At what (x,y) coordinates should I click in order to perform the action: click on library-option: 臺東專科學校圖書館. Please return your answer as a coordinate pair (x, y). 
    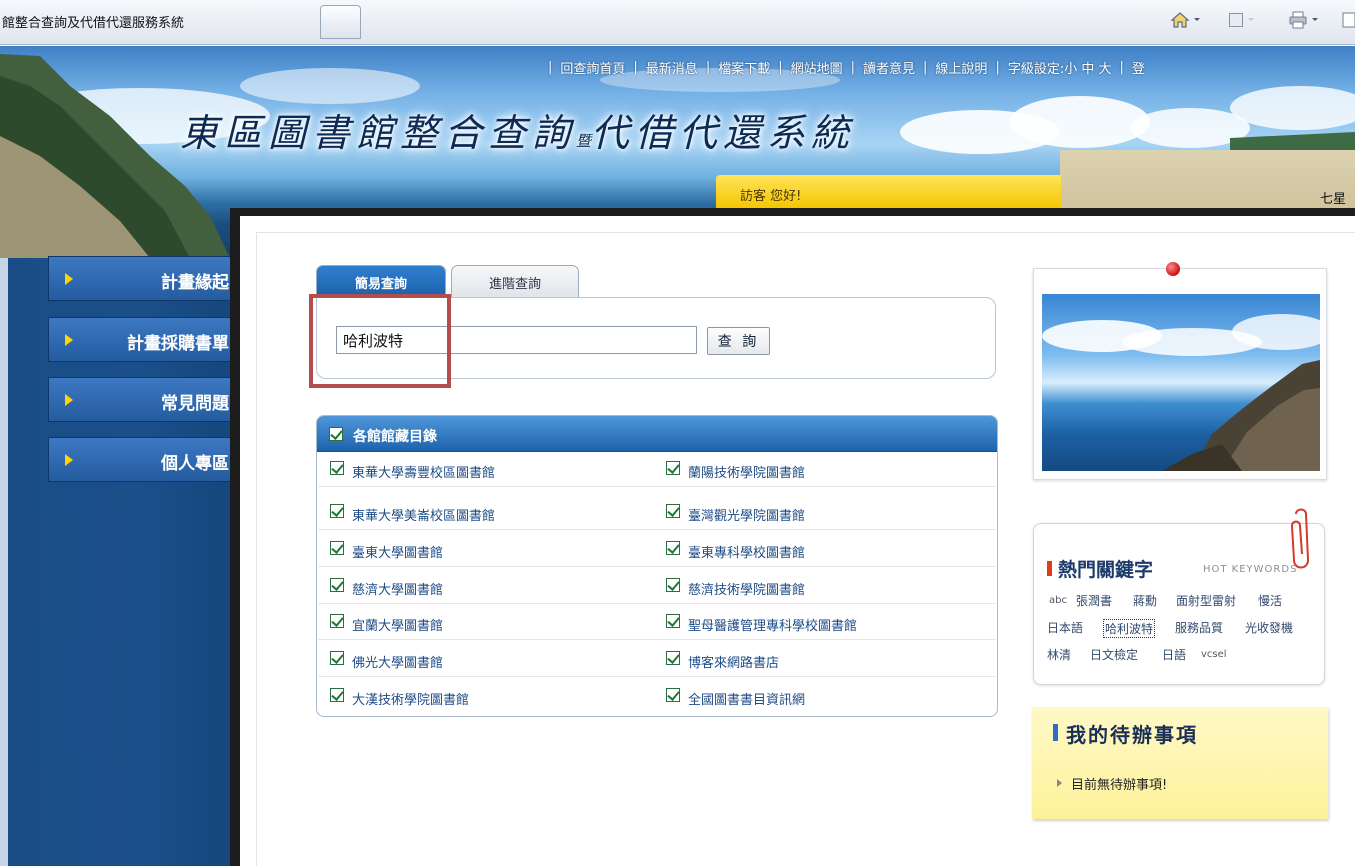
    Looking at the image, I should click on (824, 550).